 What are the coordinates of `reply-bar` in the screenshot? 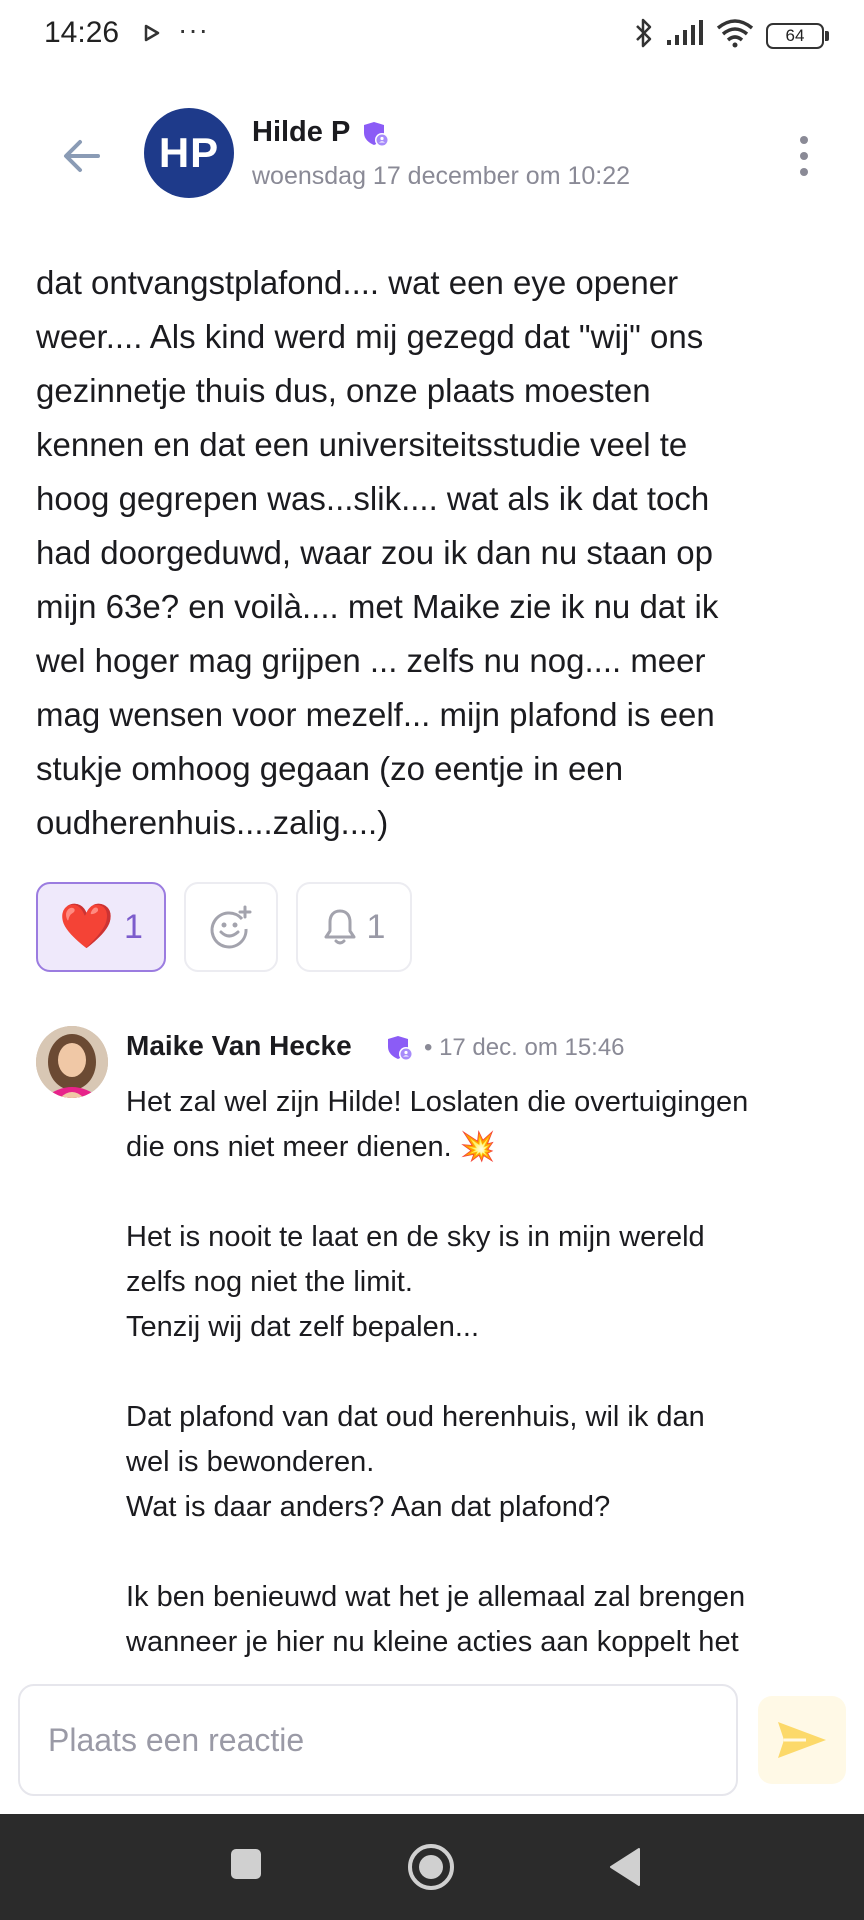 It's located at (432, 1739).